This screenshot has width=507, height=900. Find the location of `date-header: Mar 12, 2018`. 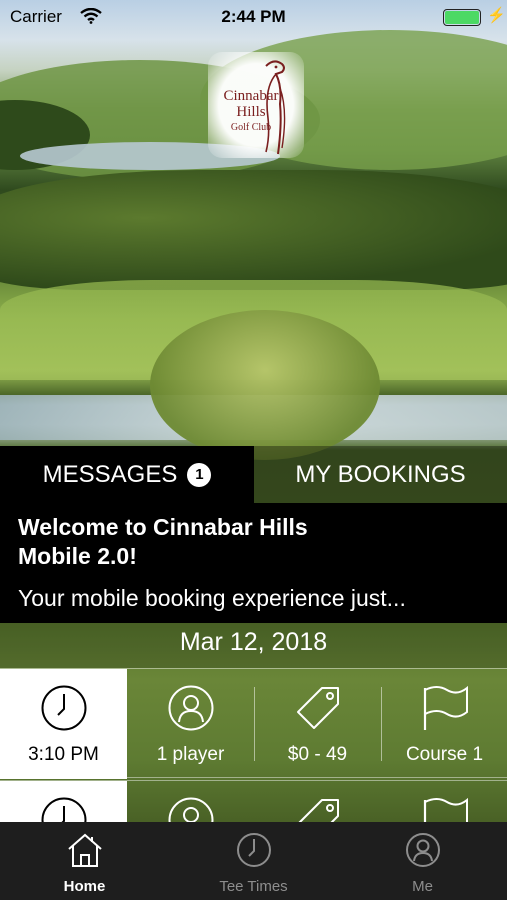

date-header: Mar 12, 2018 is located at coordinates (253, 645).